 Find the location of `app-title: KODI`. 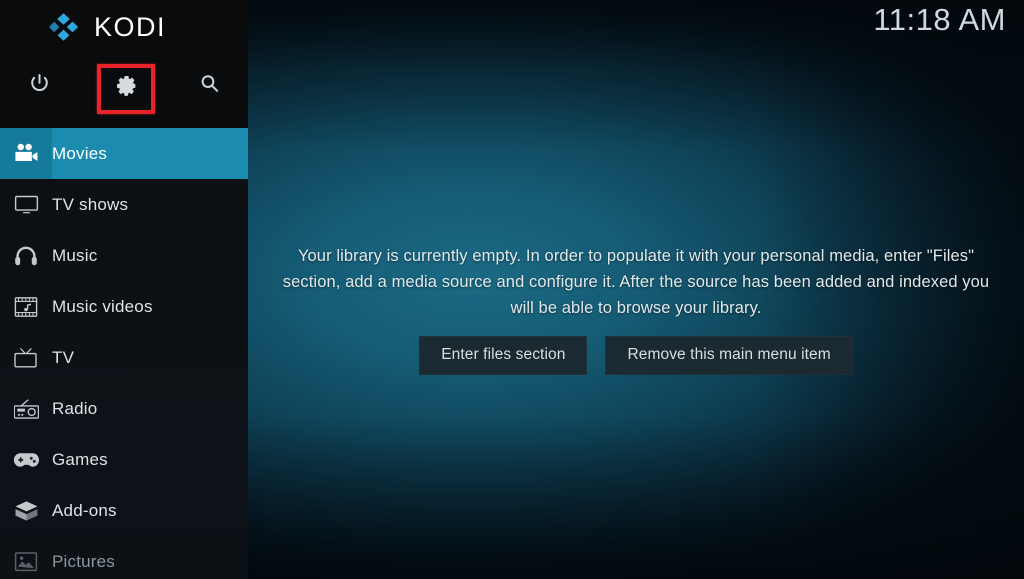

app-title: KODI is located at coordinates (130, 26).